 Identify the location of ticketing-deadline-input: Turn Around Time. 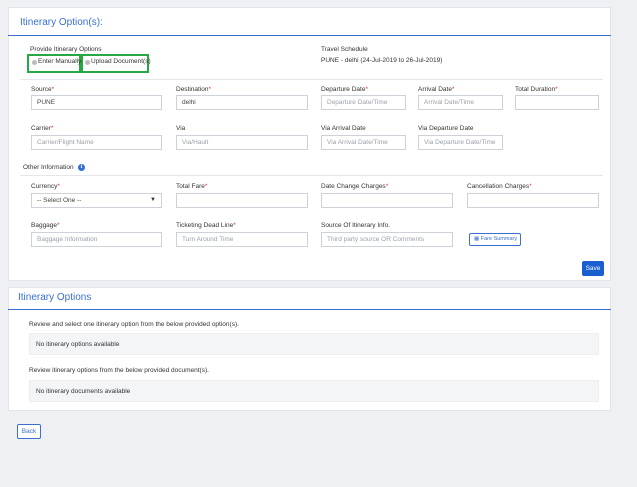
(242, 239).